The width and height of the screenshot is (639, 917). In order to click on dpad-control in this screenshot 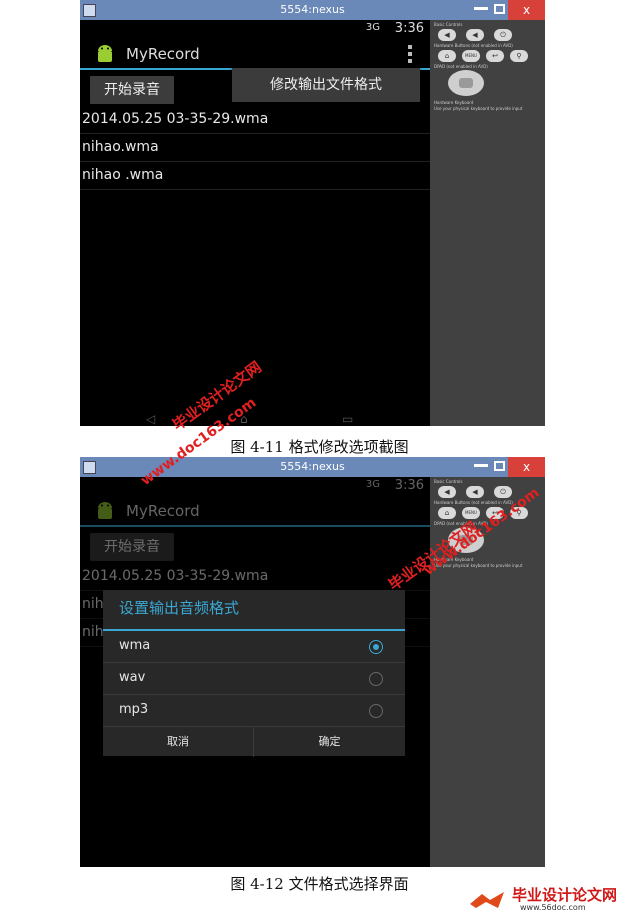, I will do `click(466, 83)`.